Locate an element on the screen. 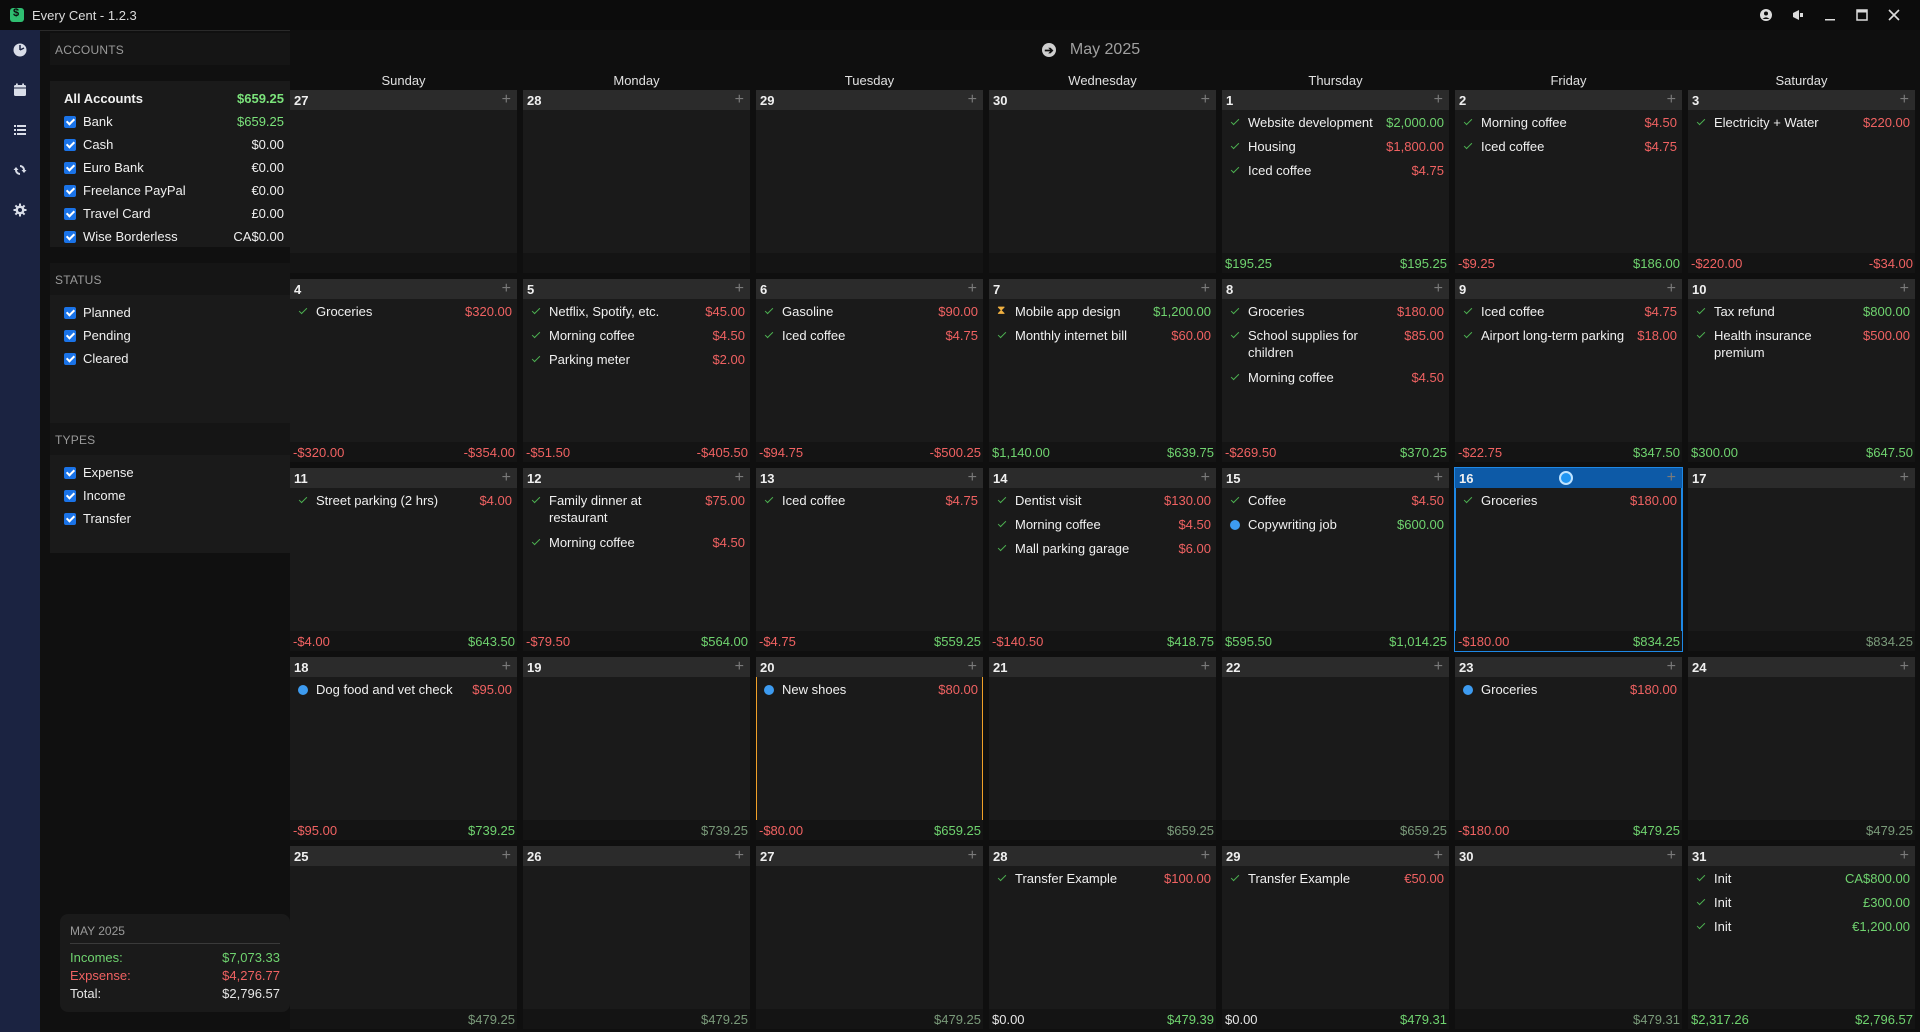 This screenshot has height=1032, width=1920. dashboard-icon is located at coordinates (20, 50).